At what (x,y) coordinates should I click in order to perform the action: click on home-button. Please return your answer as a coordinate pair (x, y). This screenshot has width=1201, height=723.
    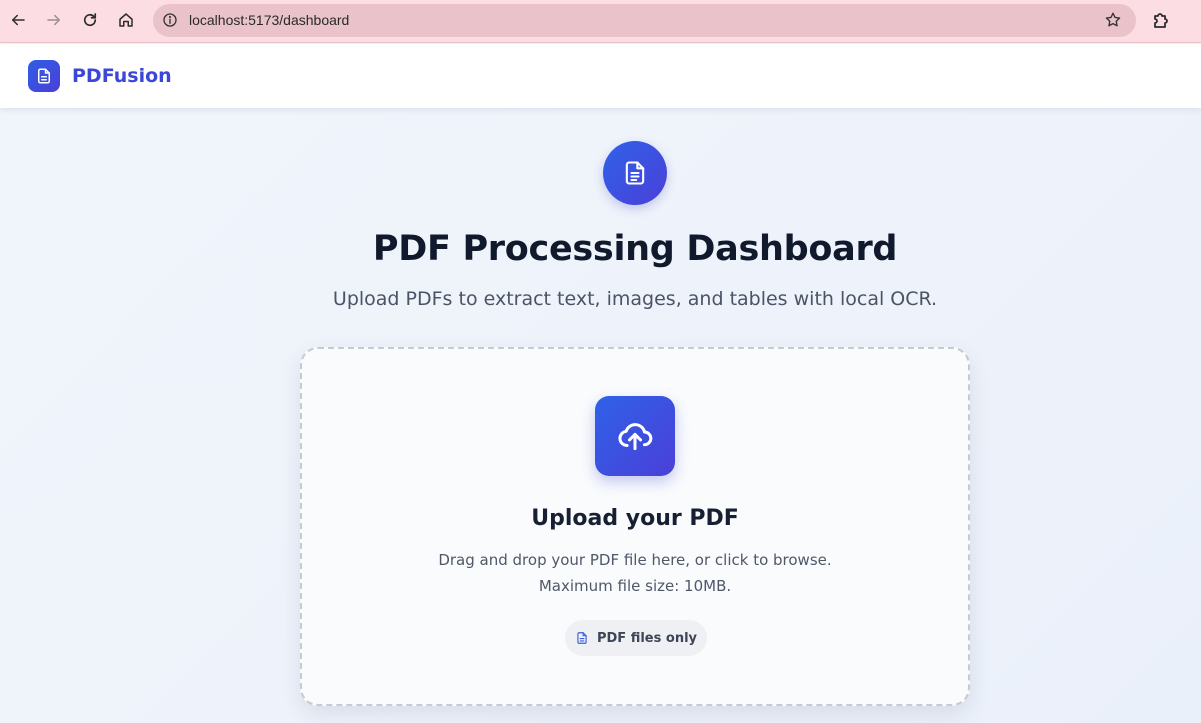
    Looking at the image, I should click on (126, 20).